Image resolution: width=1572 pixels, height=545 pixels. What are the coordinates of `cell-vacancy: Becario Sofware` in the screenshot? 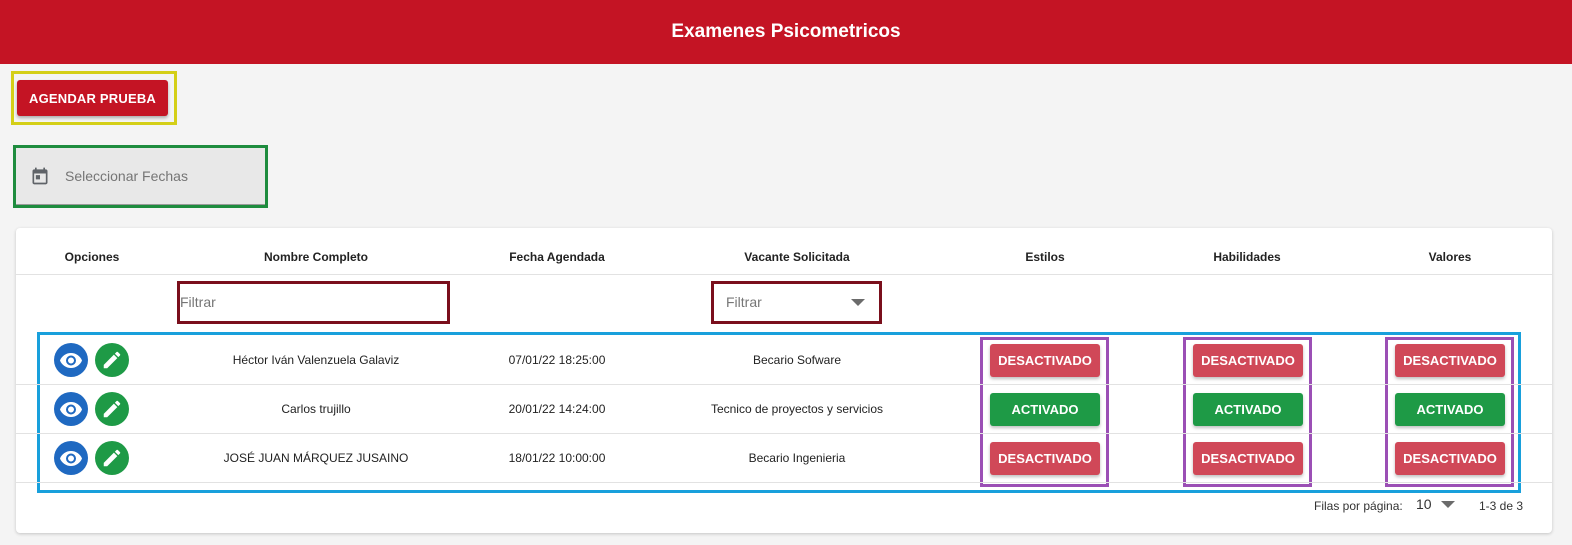 It's located at (797, 360).